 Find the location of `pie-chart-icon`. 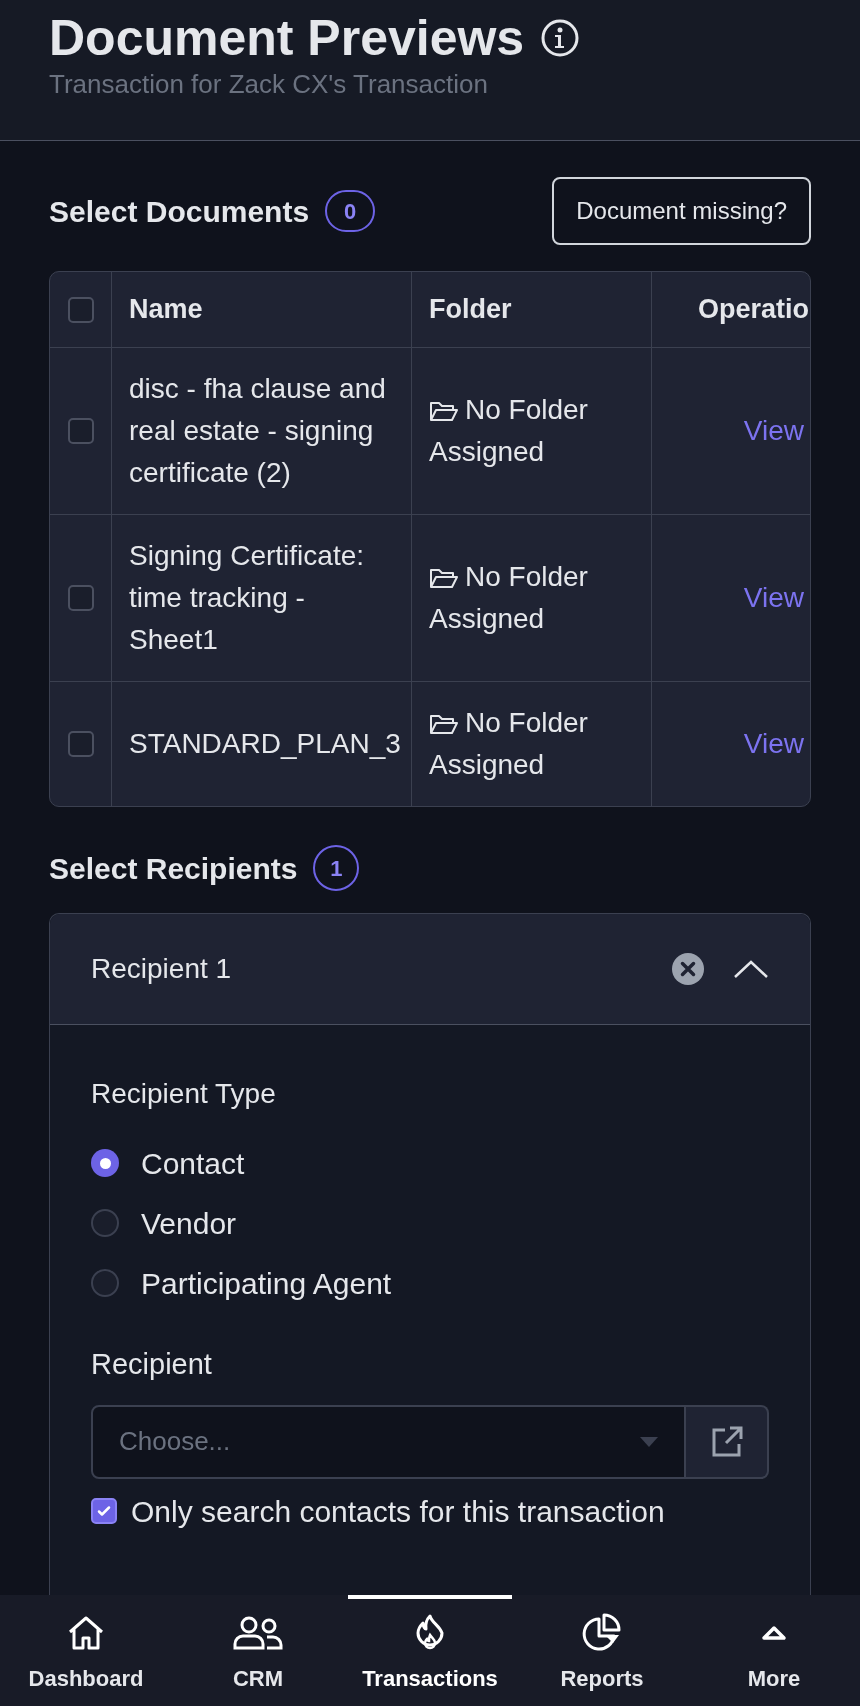

pie-chart-icon is located at coordinates (602, 1633).